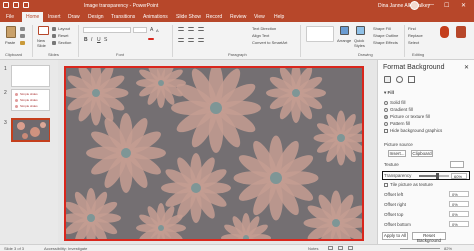 This screenshot has width=474, height=251. Describe the element at coordinates (44, 43) in the screenshot. I see `new-slide-label: New Slide` at that location.